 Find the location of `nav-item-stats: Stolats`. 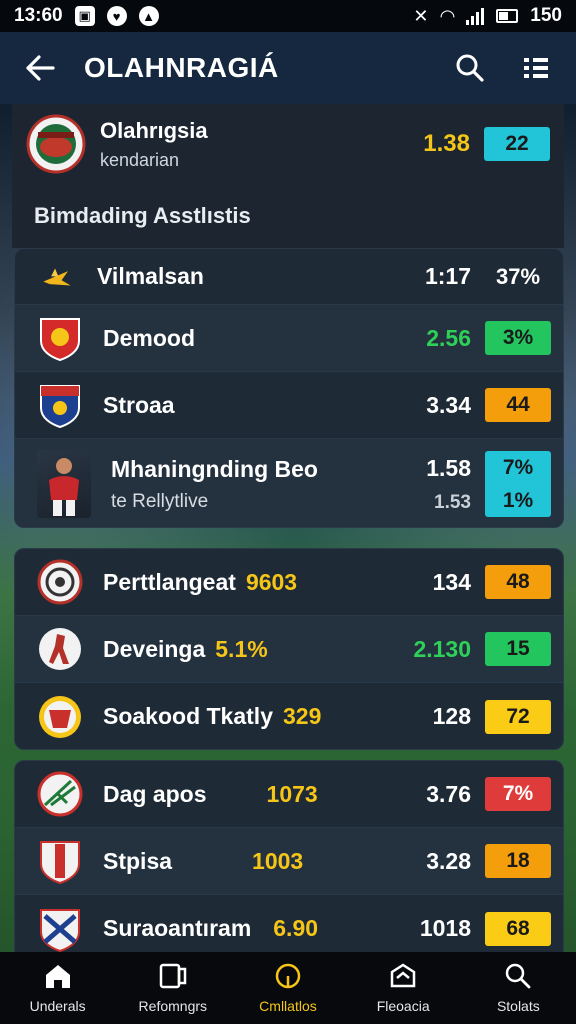

nav-item-stats: Stolats is located at coordinates (518, 988).